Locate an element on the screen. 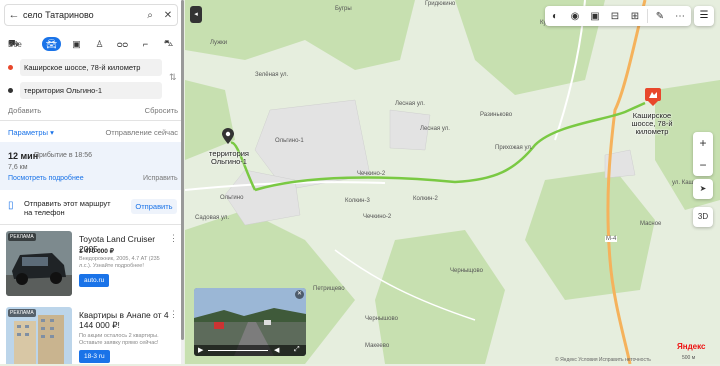 The height and width of the screenshot is (366, 720). menu-button: ☰ is located at coordinates (704, 16).